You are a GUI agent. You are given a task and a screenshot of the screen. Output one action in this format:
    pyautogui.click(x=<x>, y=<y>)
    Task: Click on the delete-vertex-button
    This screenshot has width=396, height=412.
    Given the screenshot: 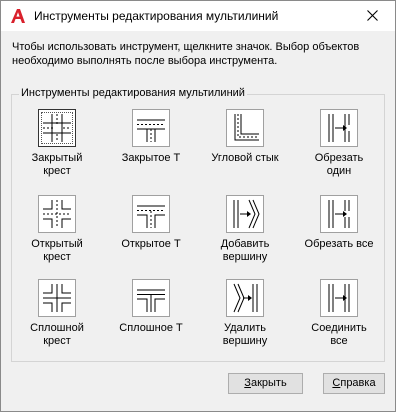 What is the action you would take?
    pyautogui.click(x=245, y=298)
    